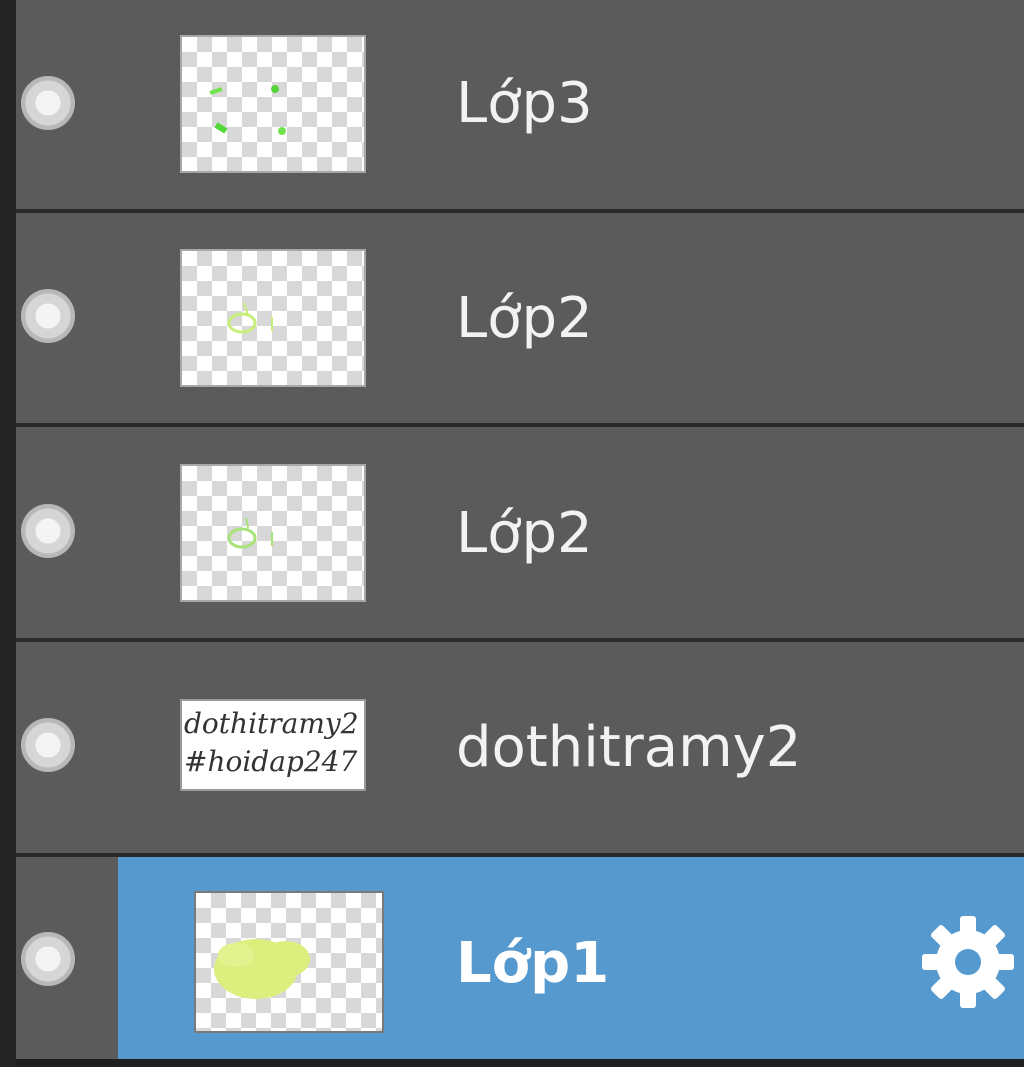  Describe the element at coordinates (520, 1063) in the screenshot. I see `panel-bottom-edge` at that location.